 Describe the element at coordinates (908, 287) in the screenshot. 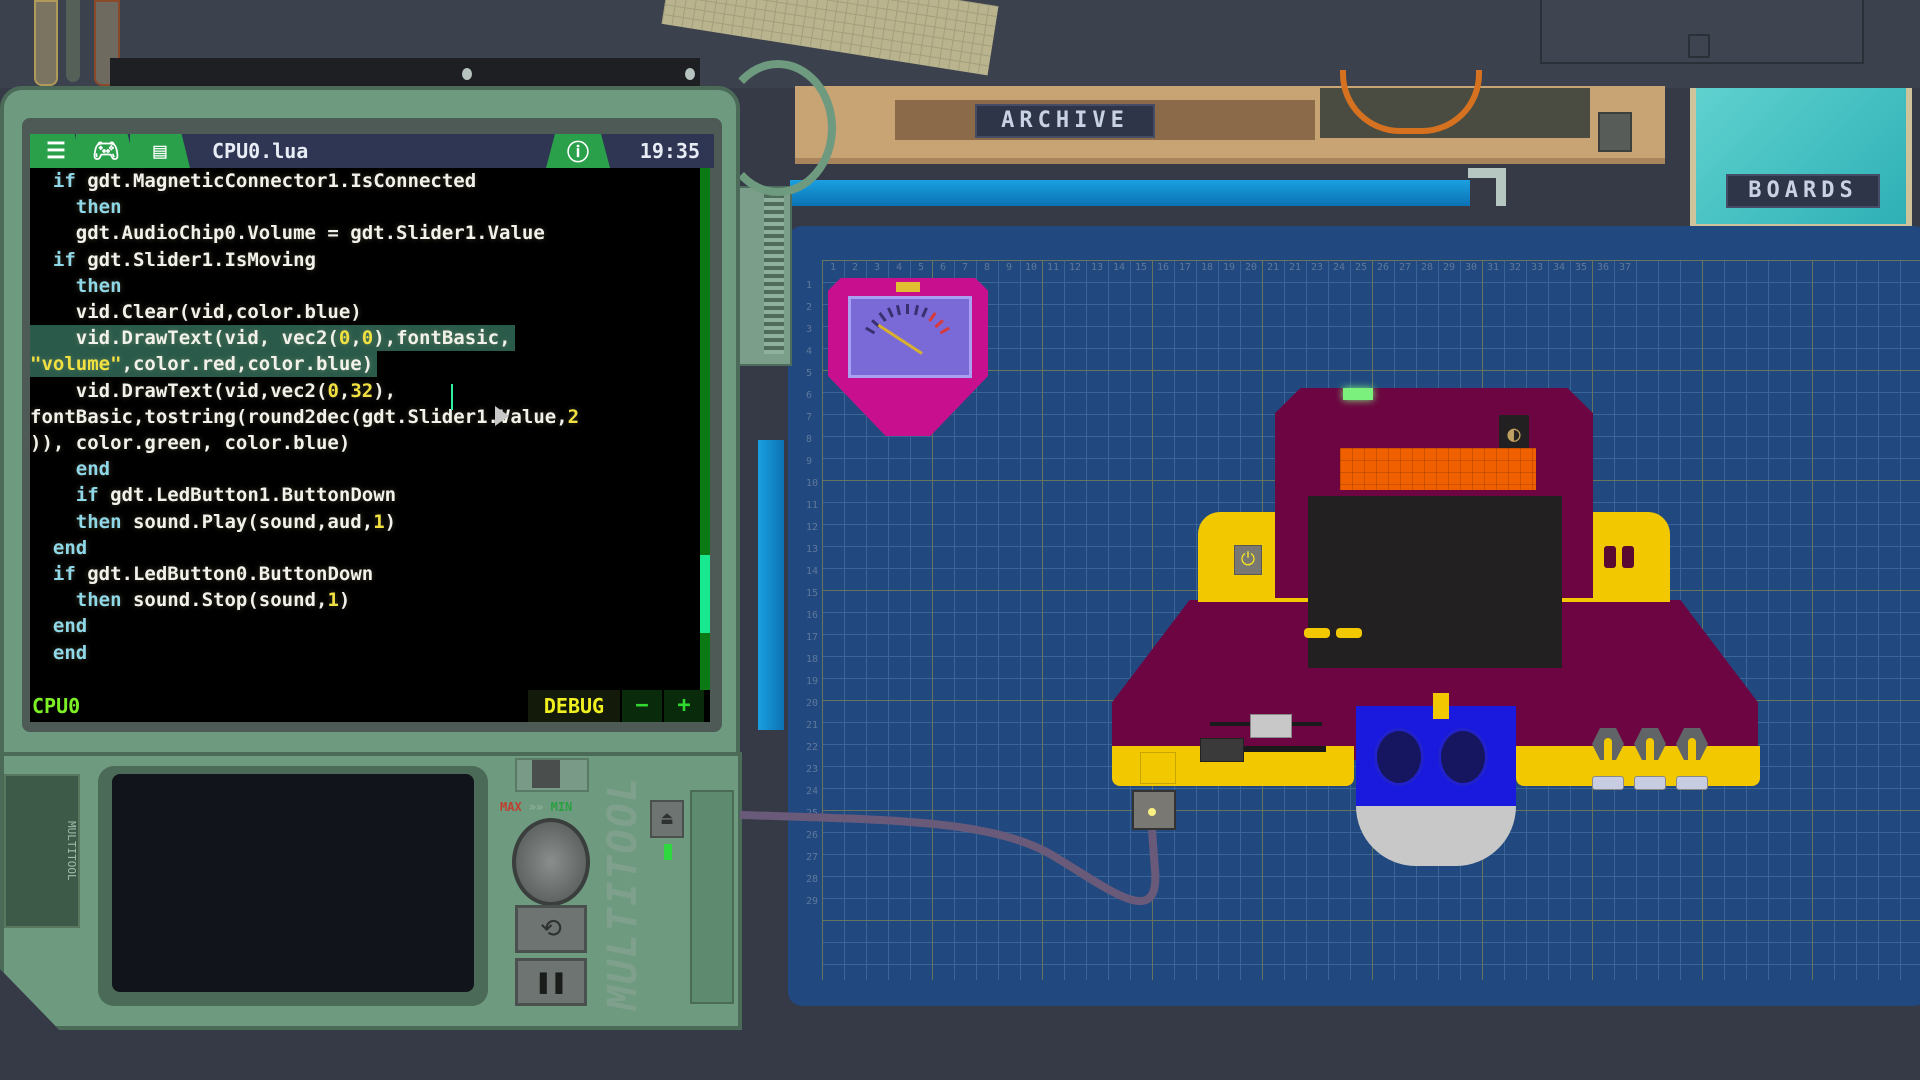

I see `meter-led` at that location.